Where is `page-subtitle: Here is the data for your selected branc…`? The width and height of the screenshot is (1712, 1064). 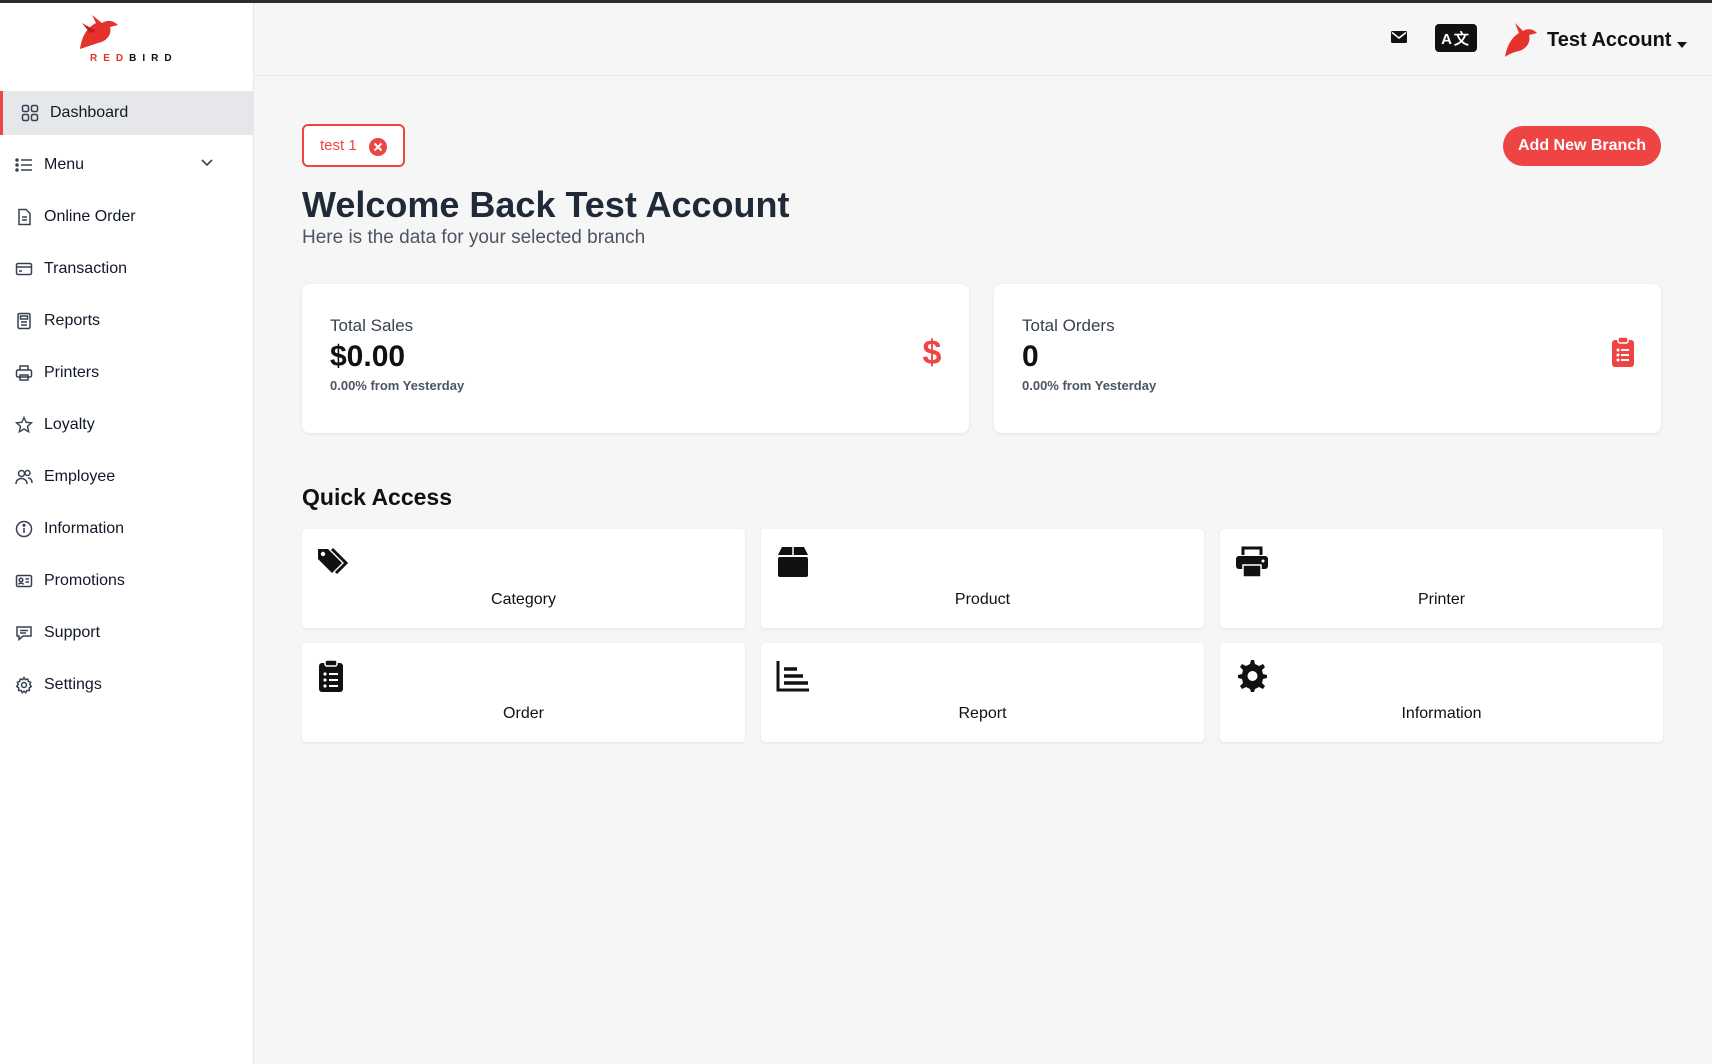 page-subtitle: Here is the data for your selected branc… is located at coordinates (474, 237).